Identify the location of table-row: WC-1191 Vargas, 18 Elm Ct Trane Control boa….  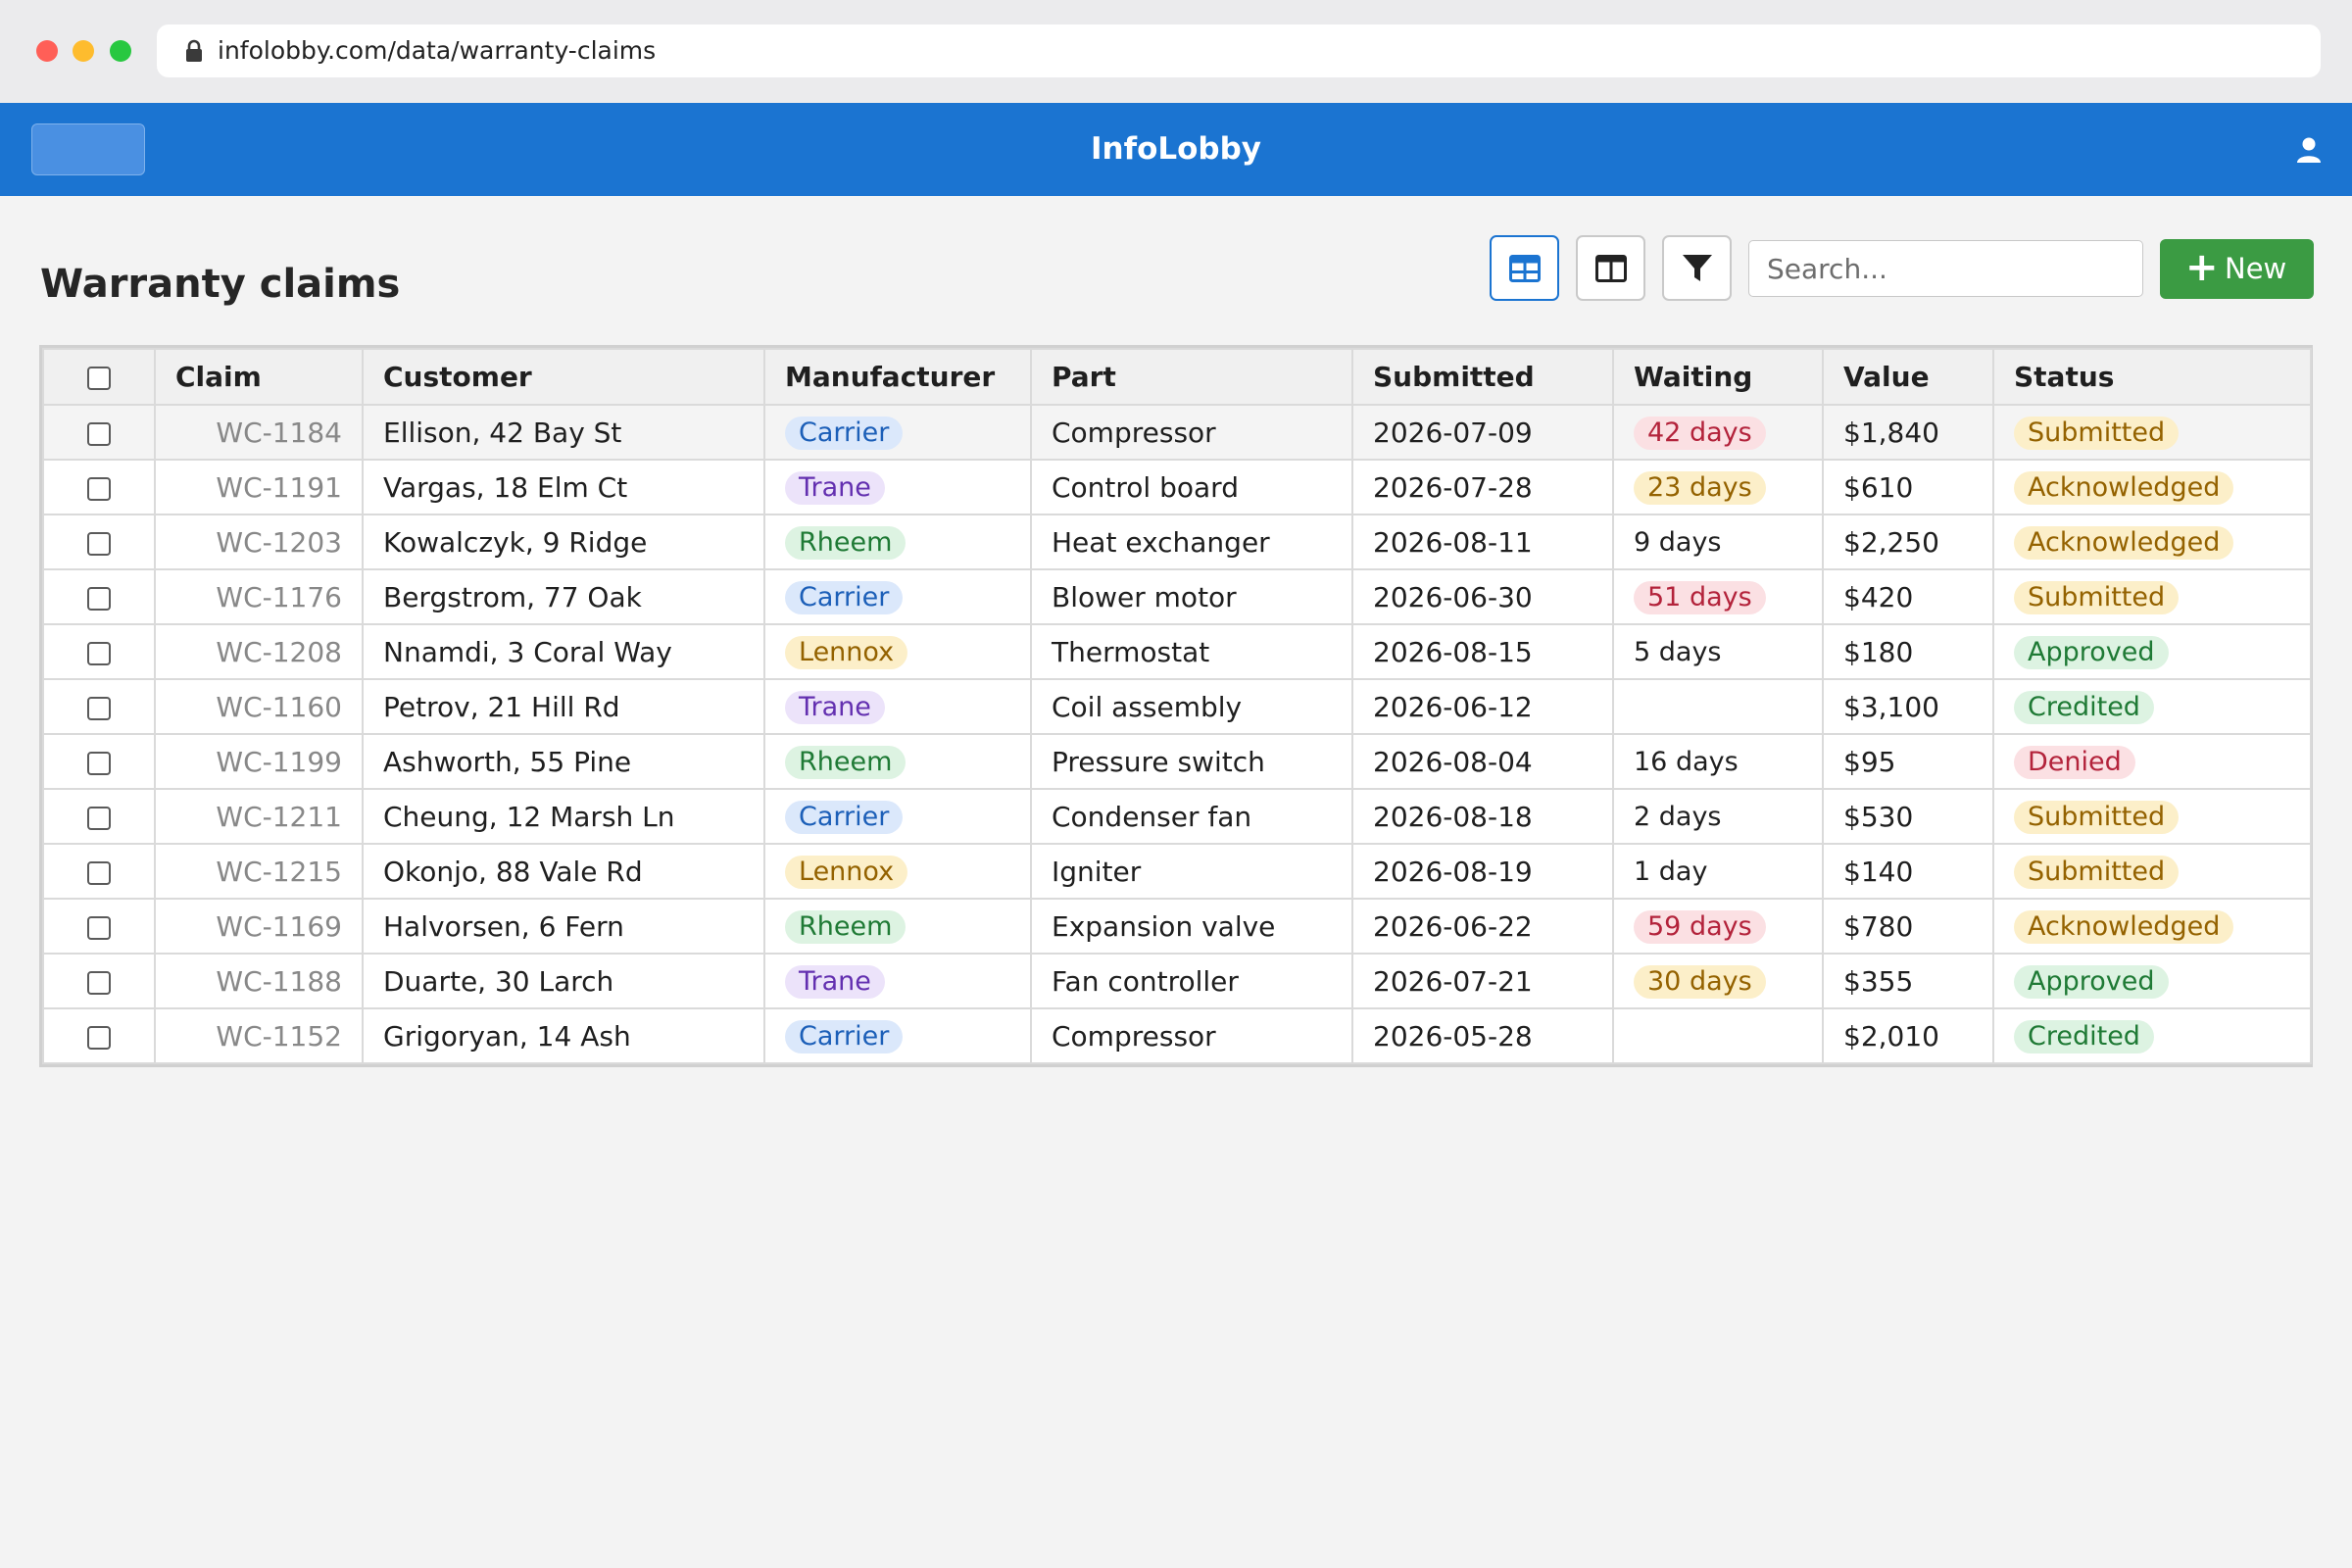
(1177, 487).